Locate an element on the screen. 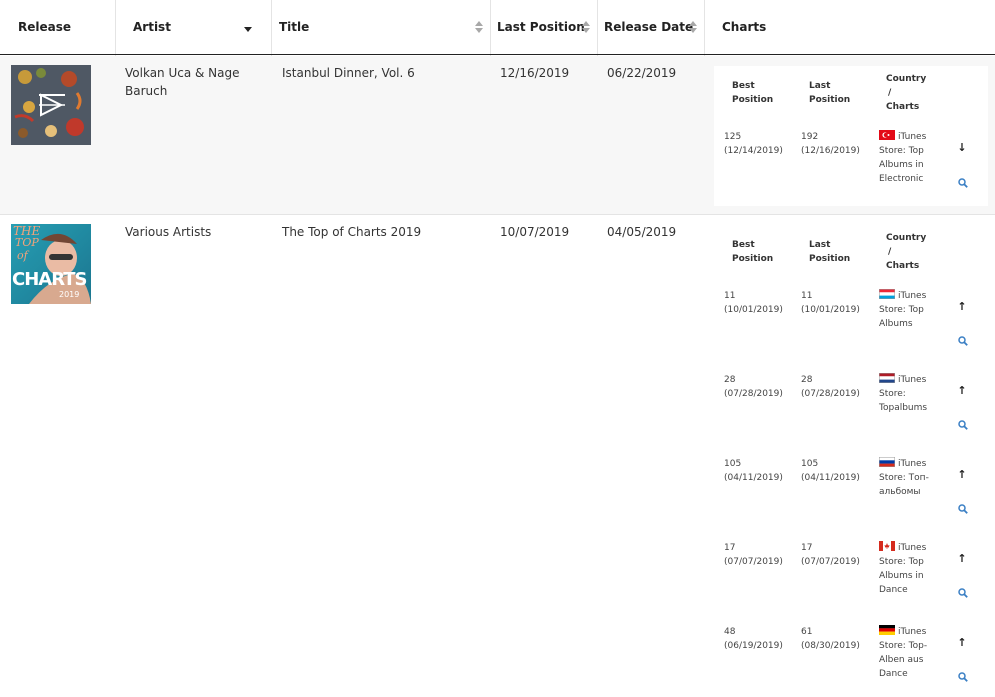 This screenshot has height=697, width=995. last-position: 11 is located at coordinates (807, 296).